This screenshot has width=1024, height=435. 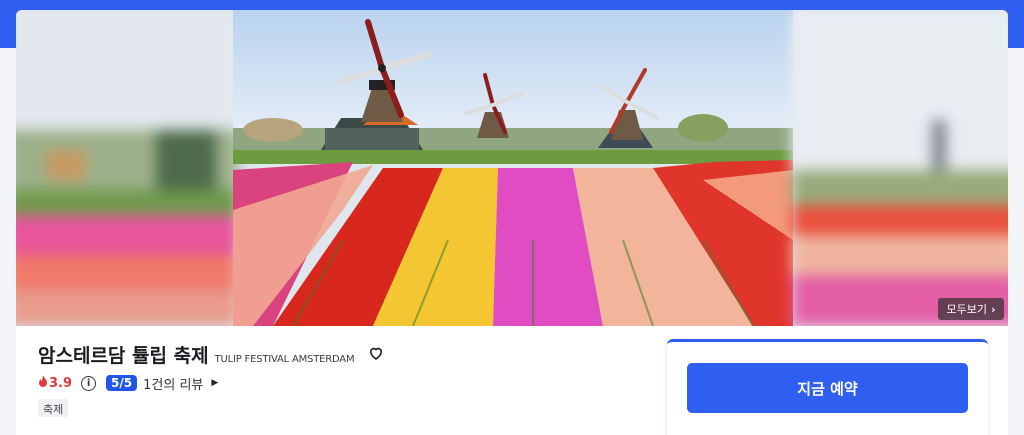 What do you see at coordinates (284, 359) in the screenshot?
I see `page-subtitle: TULIP FESTIVAL AMSTERDAM` at bounding box center [284, 359].